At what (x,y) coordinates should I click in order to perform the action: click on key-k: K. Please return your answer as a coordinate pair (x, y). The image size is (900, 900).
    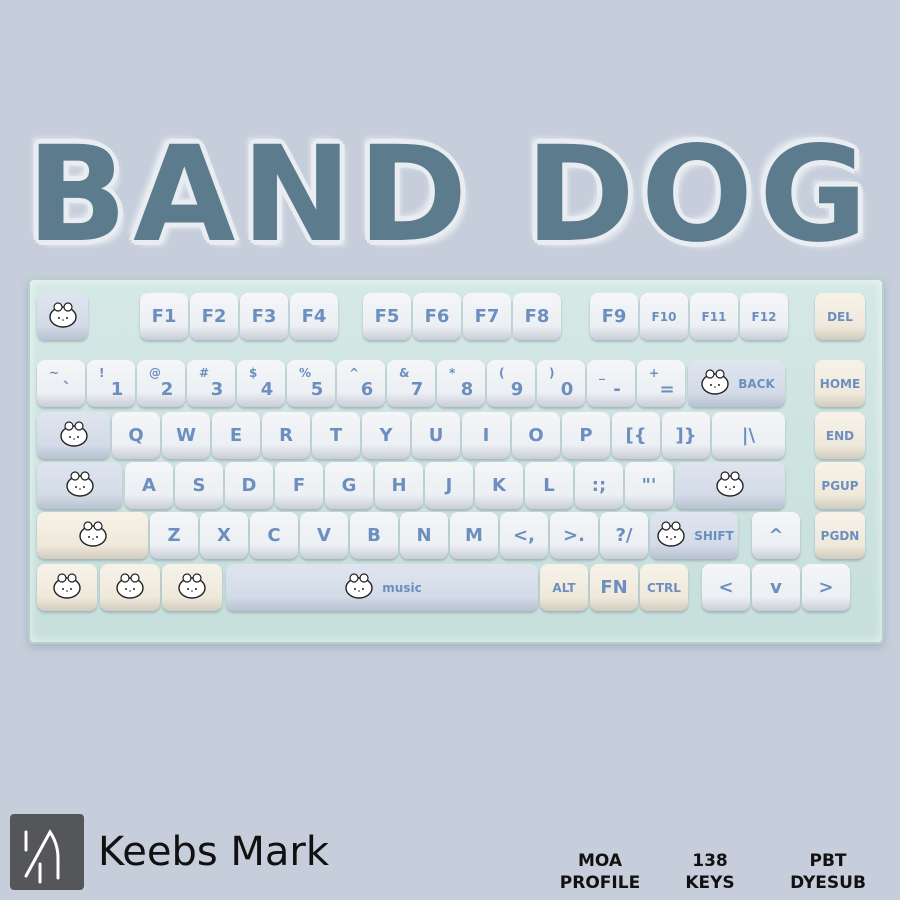
    Looking at the image, I should click on (499, 485).